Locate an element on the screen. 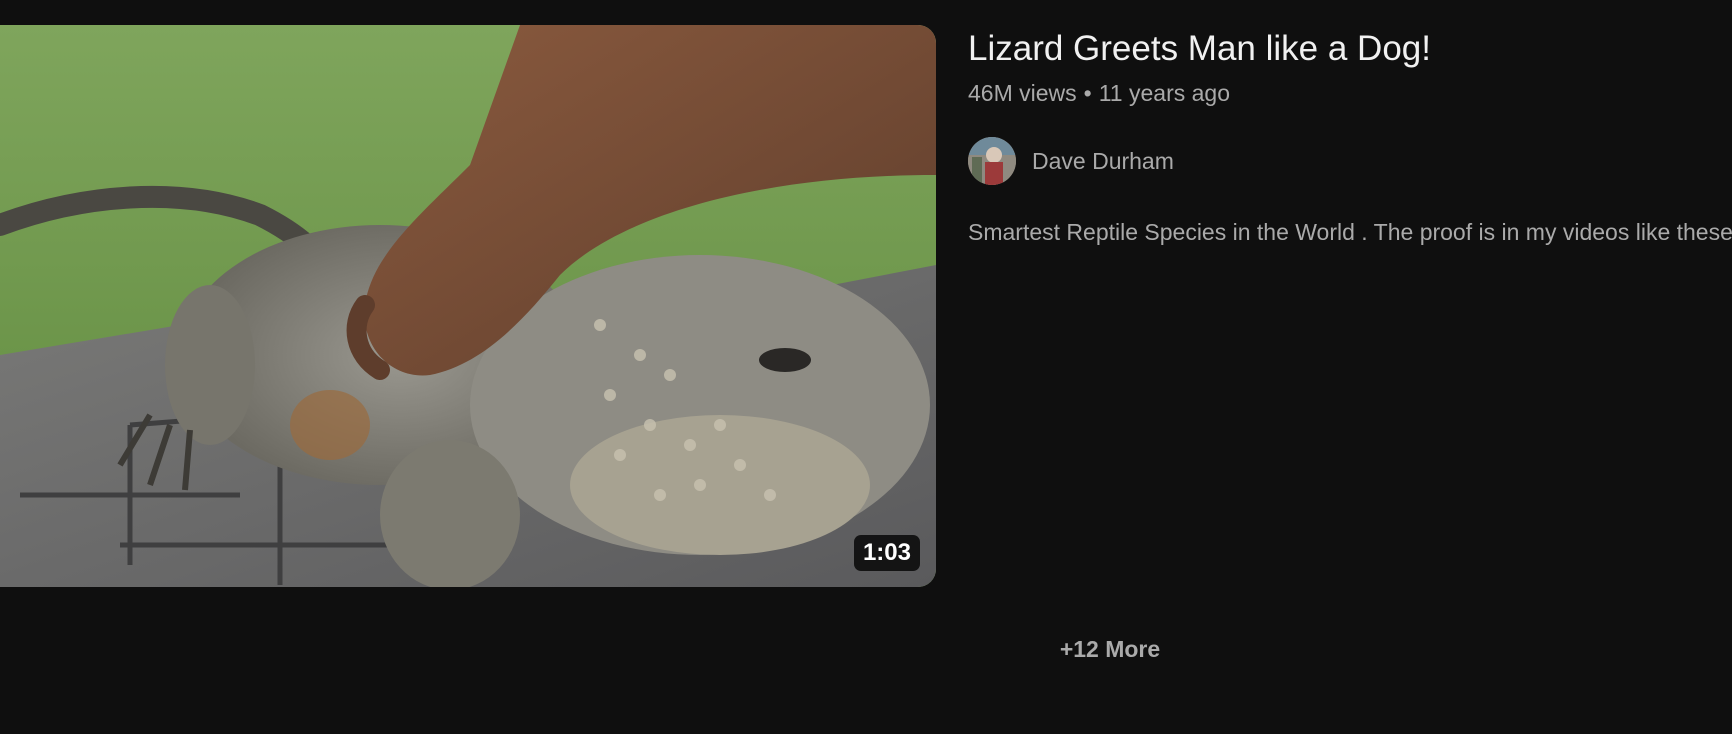 The height and width of the screenshot is (734, 1732). avatar-image is located at coordinates (992, 161).